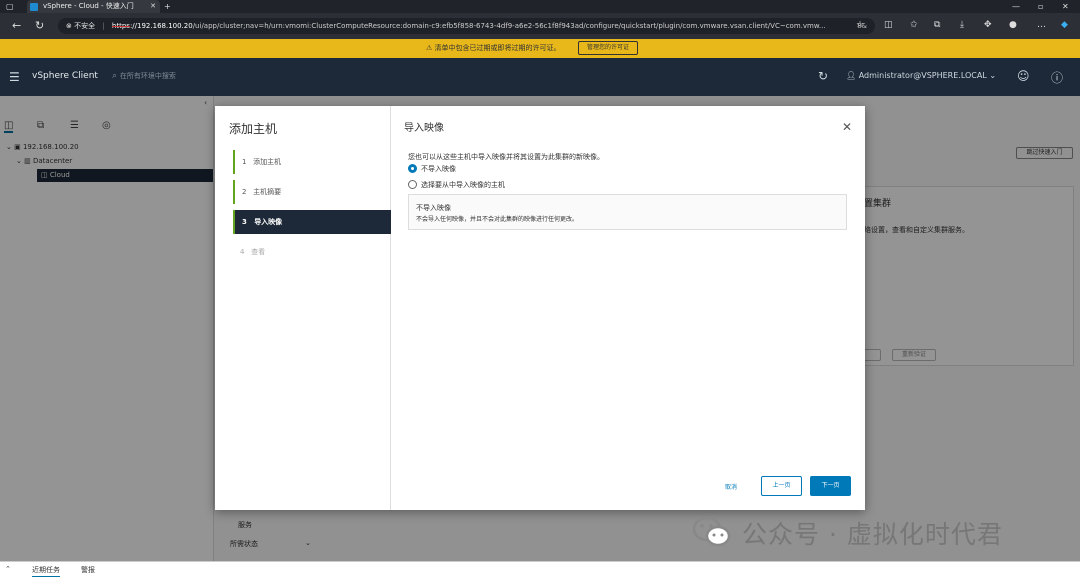 The image size is (1080, 577). Describe the element at coordinates (267, 162) in the screenshot. I see `step-label: 添加主机` at that location.